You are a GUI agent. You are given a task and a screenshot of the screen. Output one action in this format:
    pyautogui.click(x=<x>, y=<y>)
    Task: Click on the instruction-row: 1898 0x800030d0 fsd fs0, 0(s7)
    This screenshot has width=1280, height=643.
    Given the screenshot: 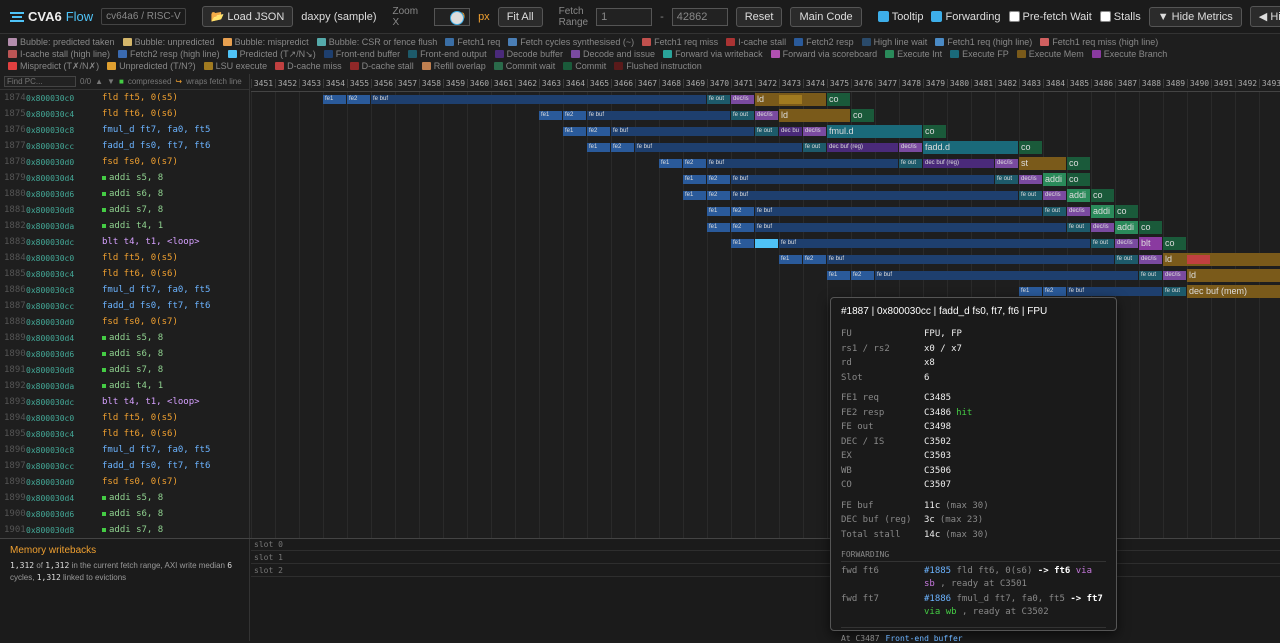 What is the action you would take?
    pyautogui.click(x=124, y=482)
    